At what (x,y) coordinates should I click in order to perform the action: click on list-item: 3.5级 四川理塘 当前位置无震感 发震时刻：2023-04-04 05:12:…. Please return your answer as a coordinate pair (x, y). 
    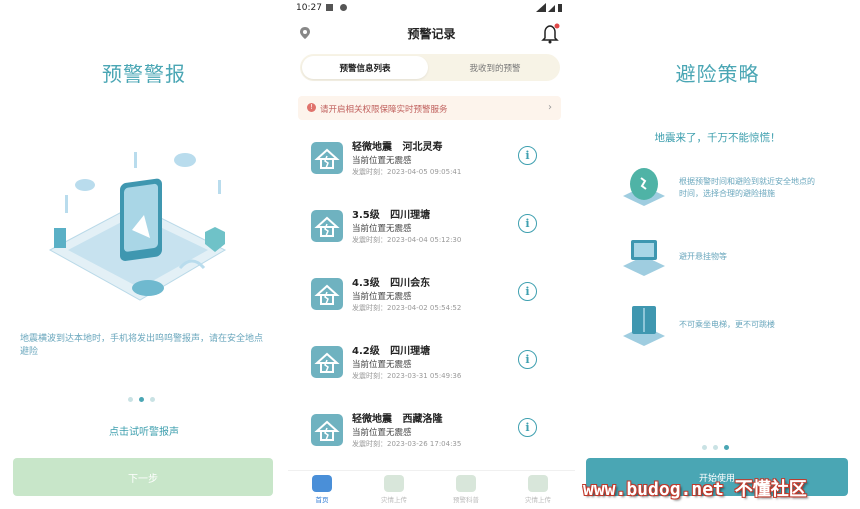
    Looking at the image, I should click on (431, 235).